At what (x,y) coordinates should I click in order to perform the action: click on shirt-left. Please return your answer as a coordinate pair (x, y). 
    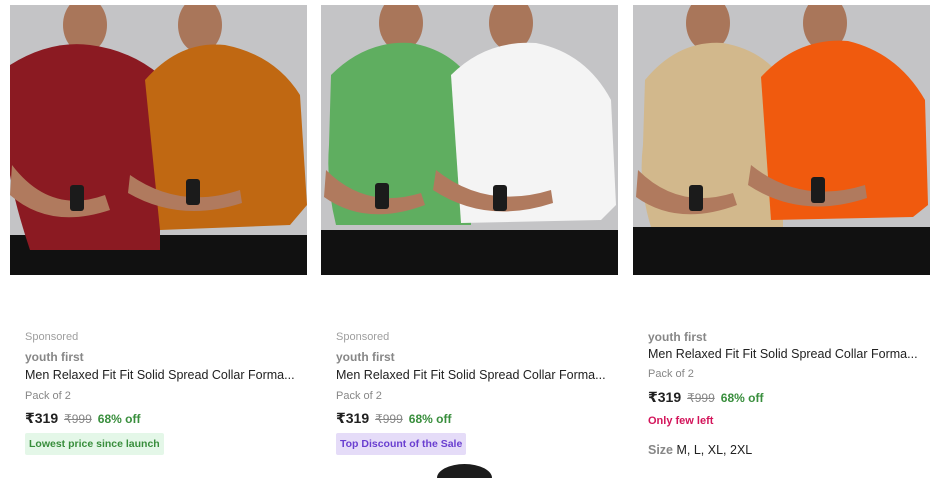
    Looking at the image, I should click on (85, 147).